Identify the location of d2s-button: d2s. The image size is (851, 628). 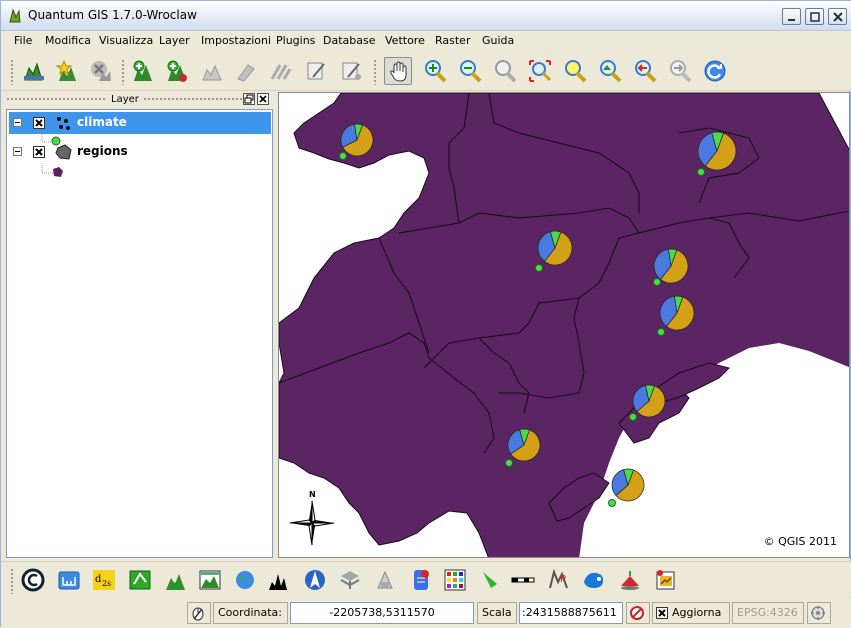
(104, 580).